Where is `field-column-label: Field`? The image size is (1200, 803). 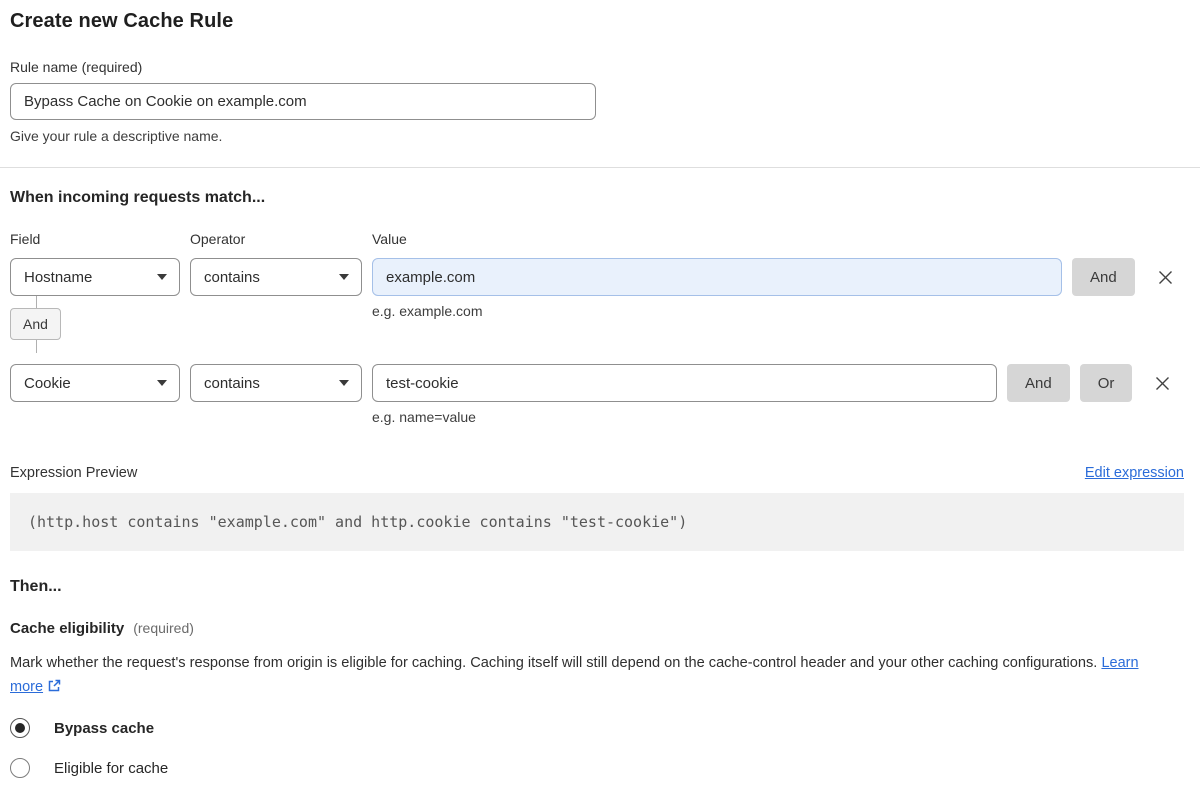 field-column-label: Field is located at coordinates (25, 239).